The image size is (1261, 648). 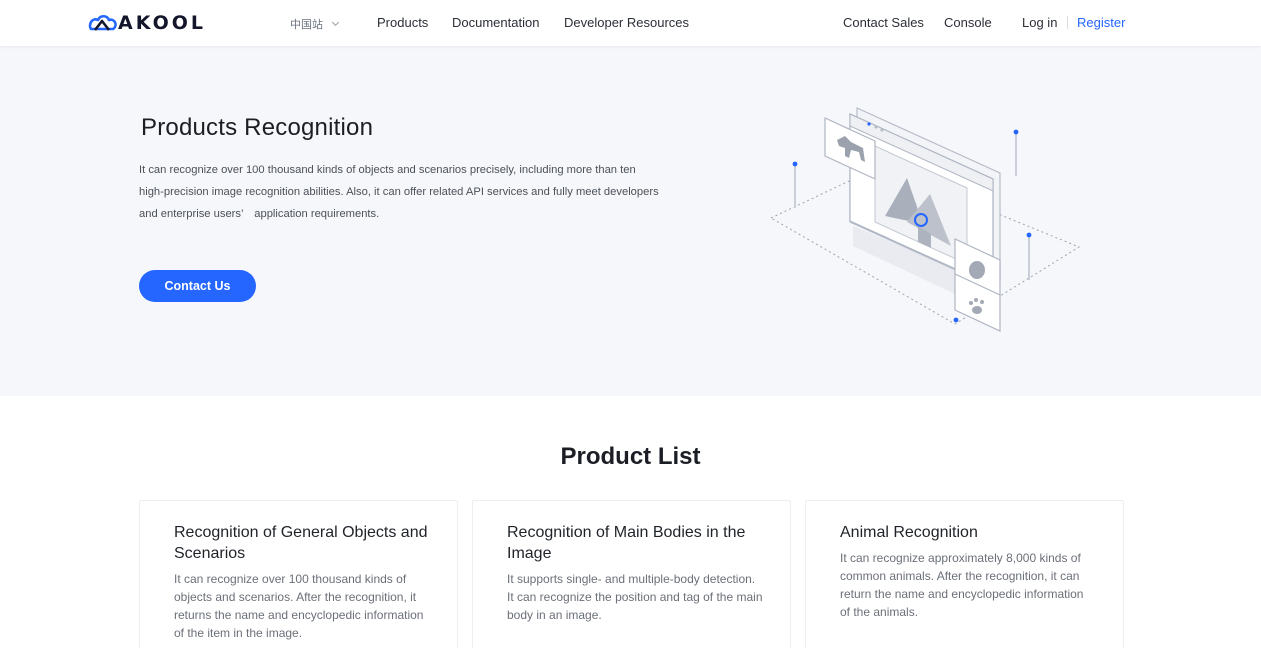 I want to click on akool-logo-icon, so click(x=102, y=22).